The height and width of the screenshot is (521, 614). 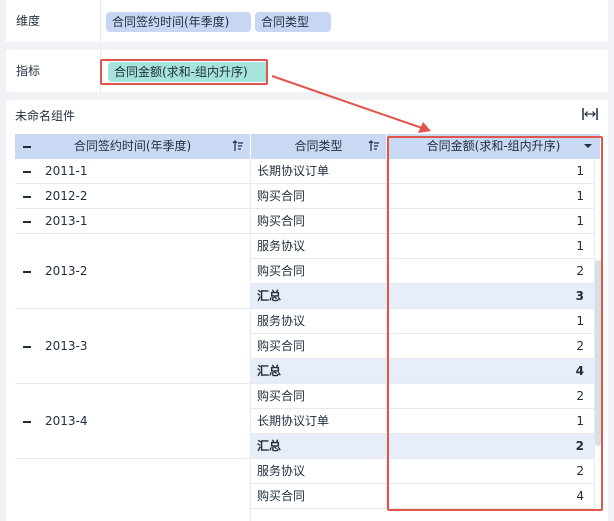 What do you see at coordinates (66, 270) in the screenshot?
I see `period-label: 2013-2` at bounding box center [66, 270].